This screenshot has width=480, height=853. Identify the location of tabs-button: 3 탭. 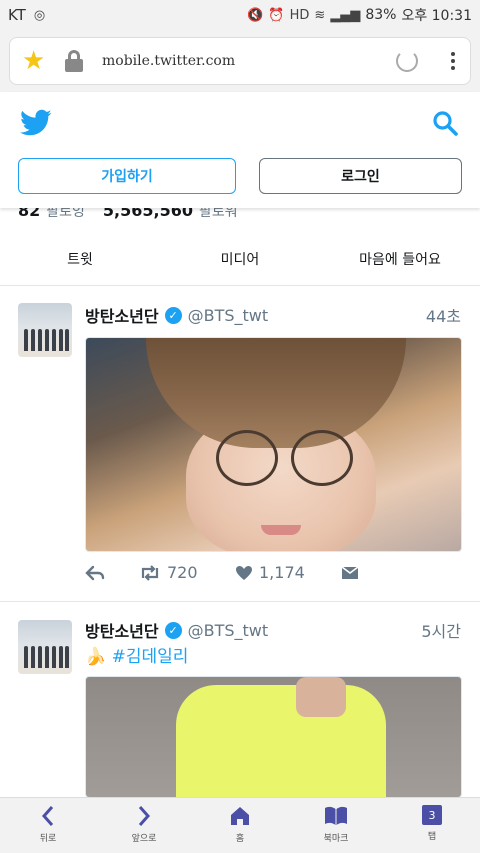
(432, 825).